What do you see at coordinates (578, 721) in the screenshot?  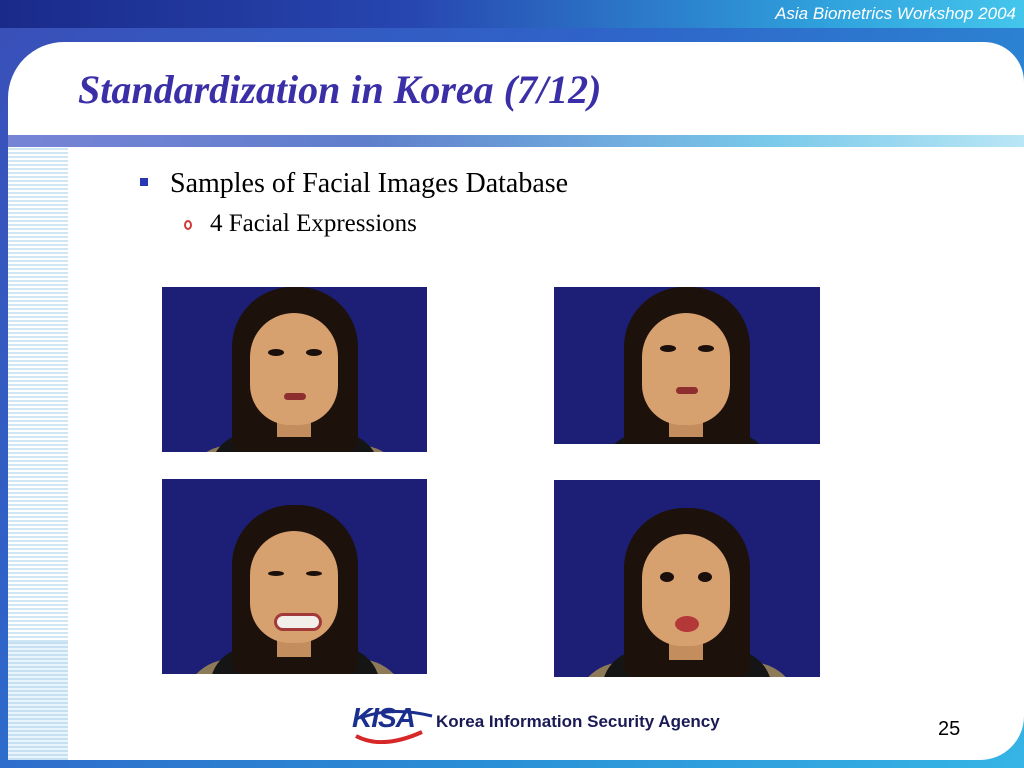 I see `agency-name: Korea Information Security Agency` at bounding box center [578, 721].